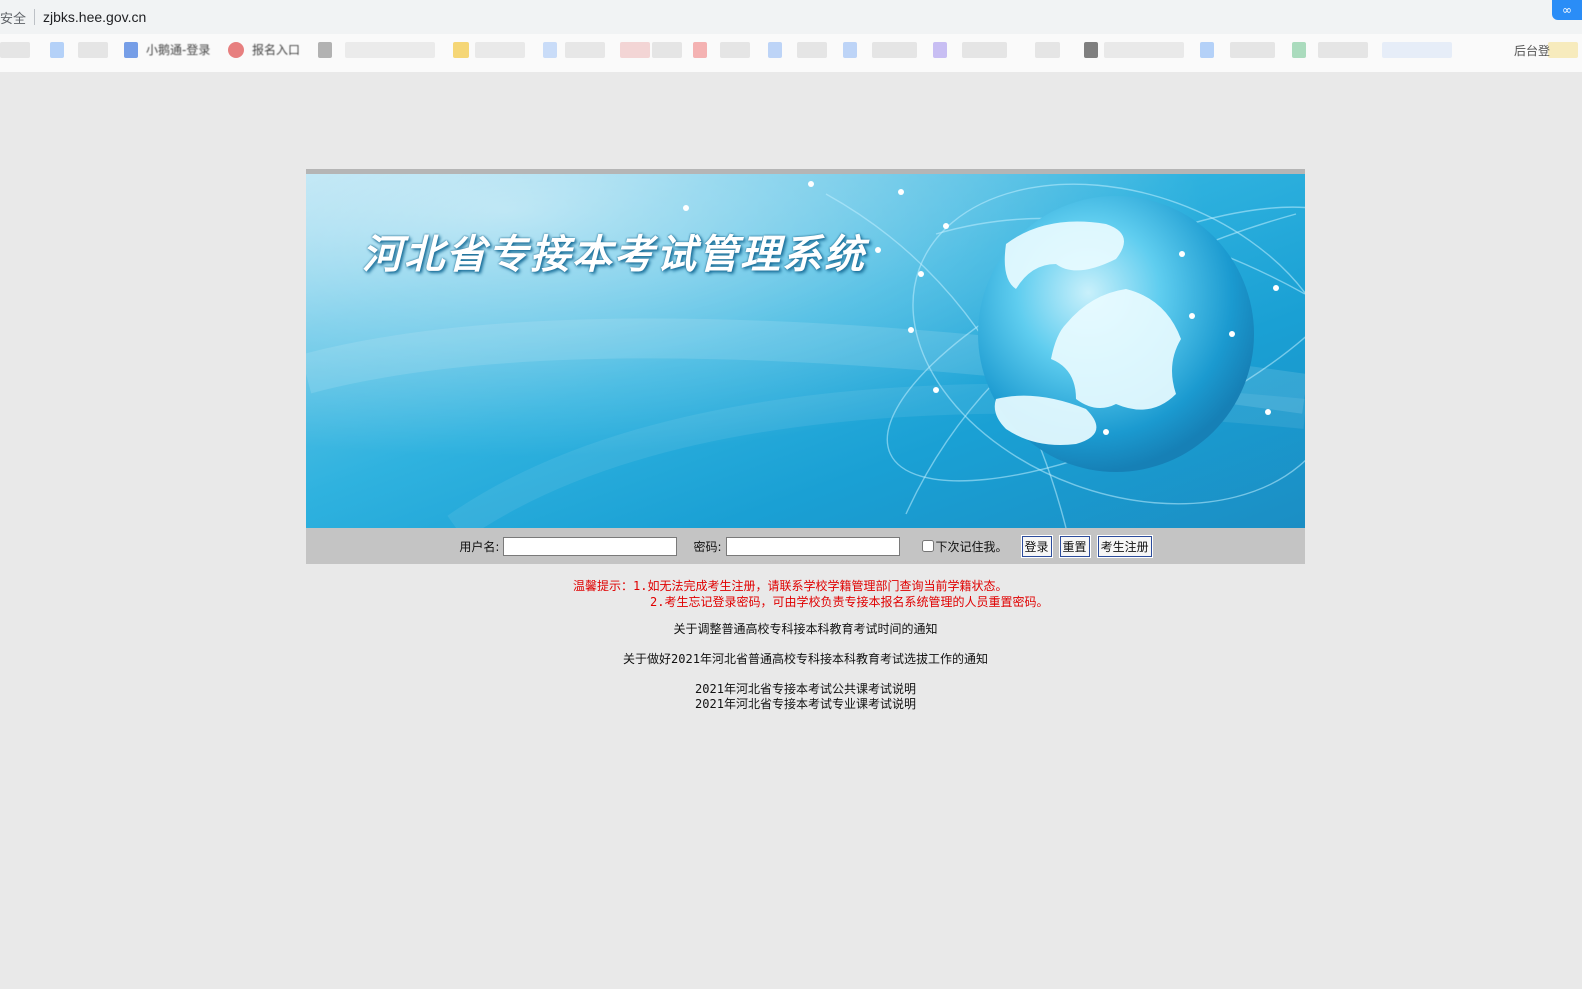 The width and height of the screenshot is (1582, 989). What do you see at coordinates (178, 49) in the screenshot?
I see `bookmark-label: 小鹅通-登录` at bounding box center [178, 49].